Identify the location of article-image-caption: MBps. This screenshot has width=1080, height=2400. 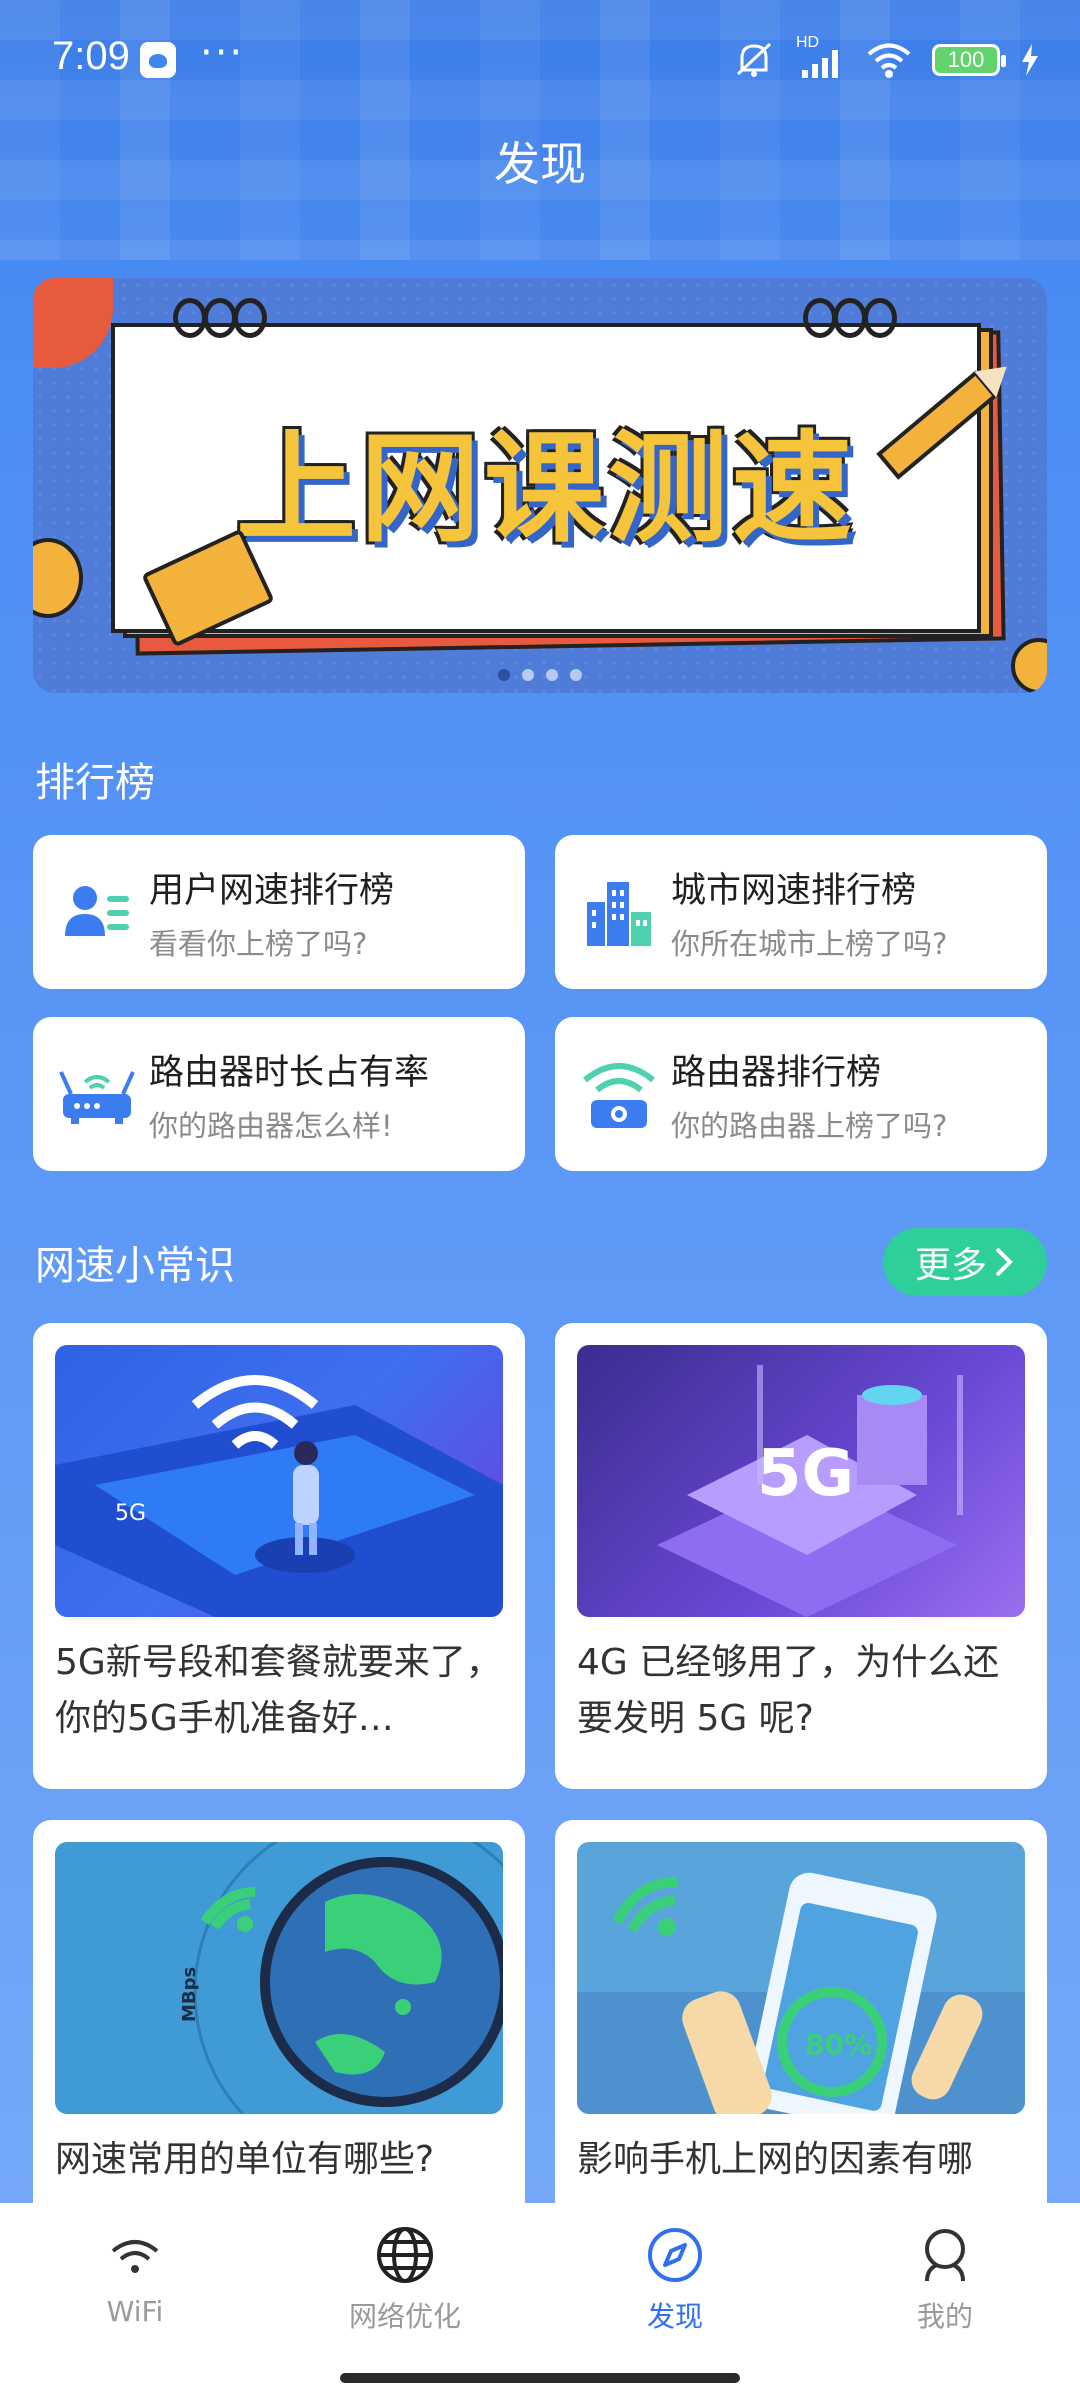
(189, 1994).